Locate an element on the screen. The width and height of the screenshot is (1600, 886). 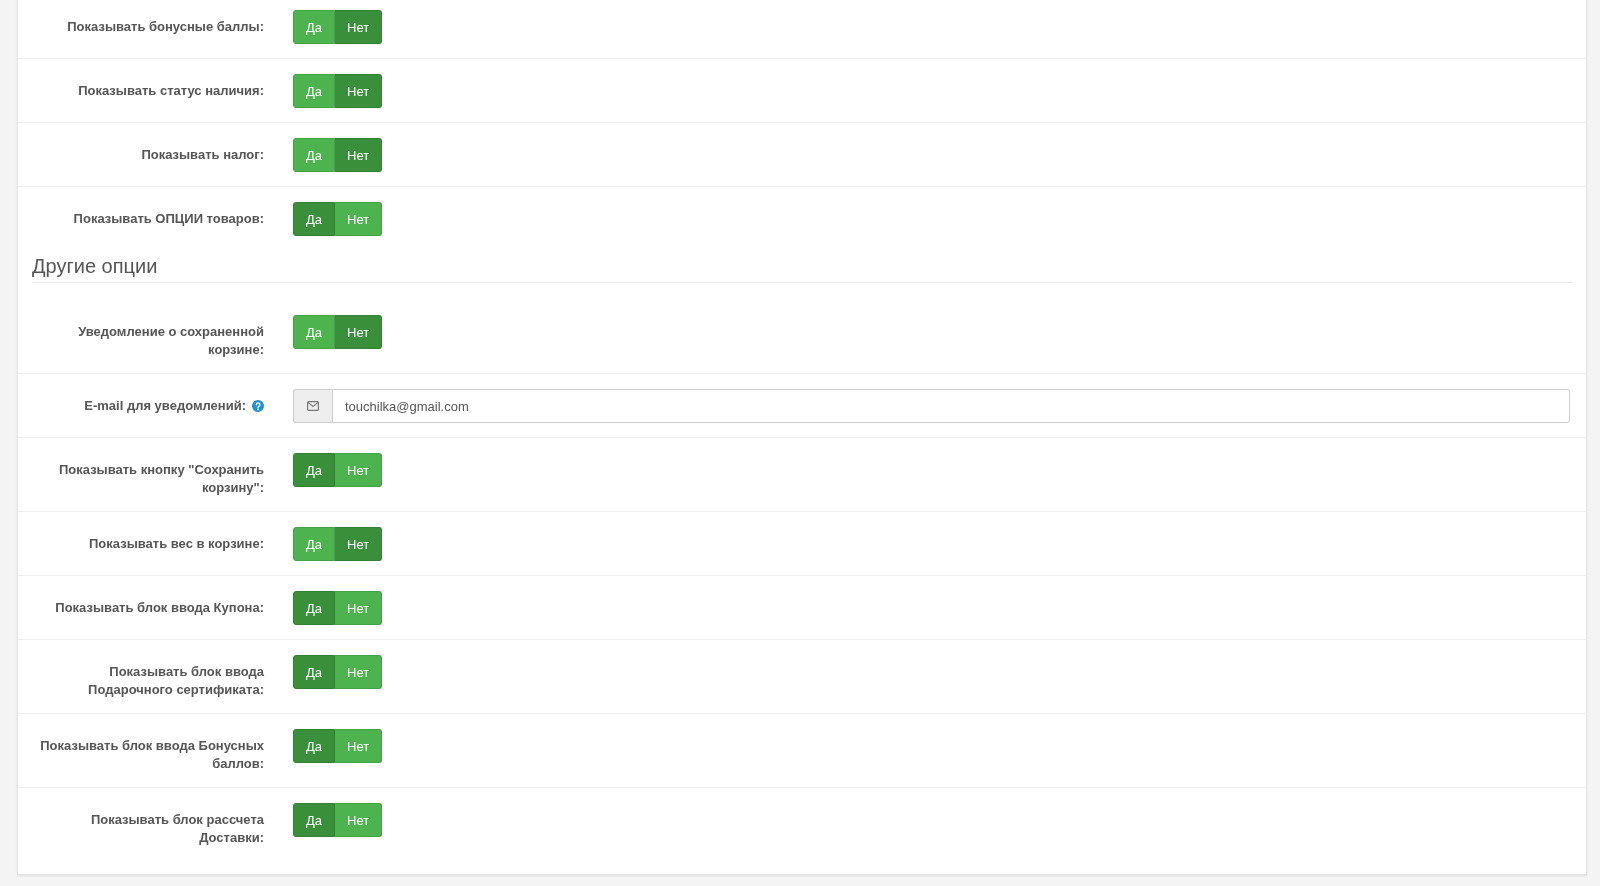
form-label: Показывать блок рассчета Доставки: is located at coordinates (176, 829).